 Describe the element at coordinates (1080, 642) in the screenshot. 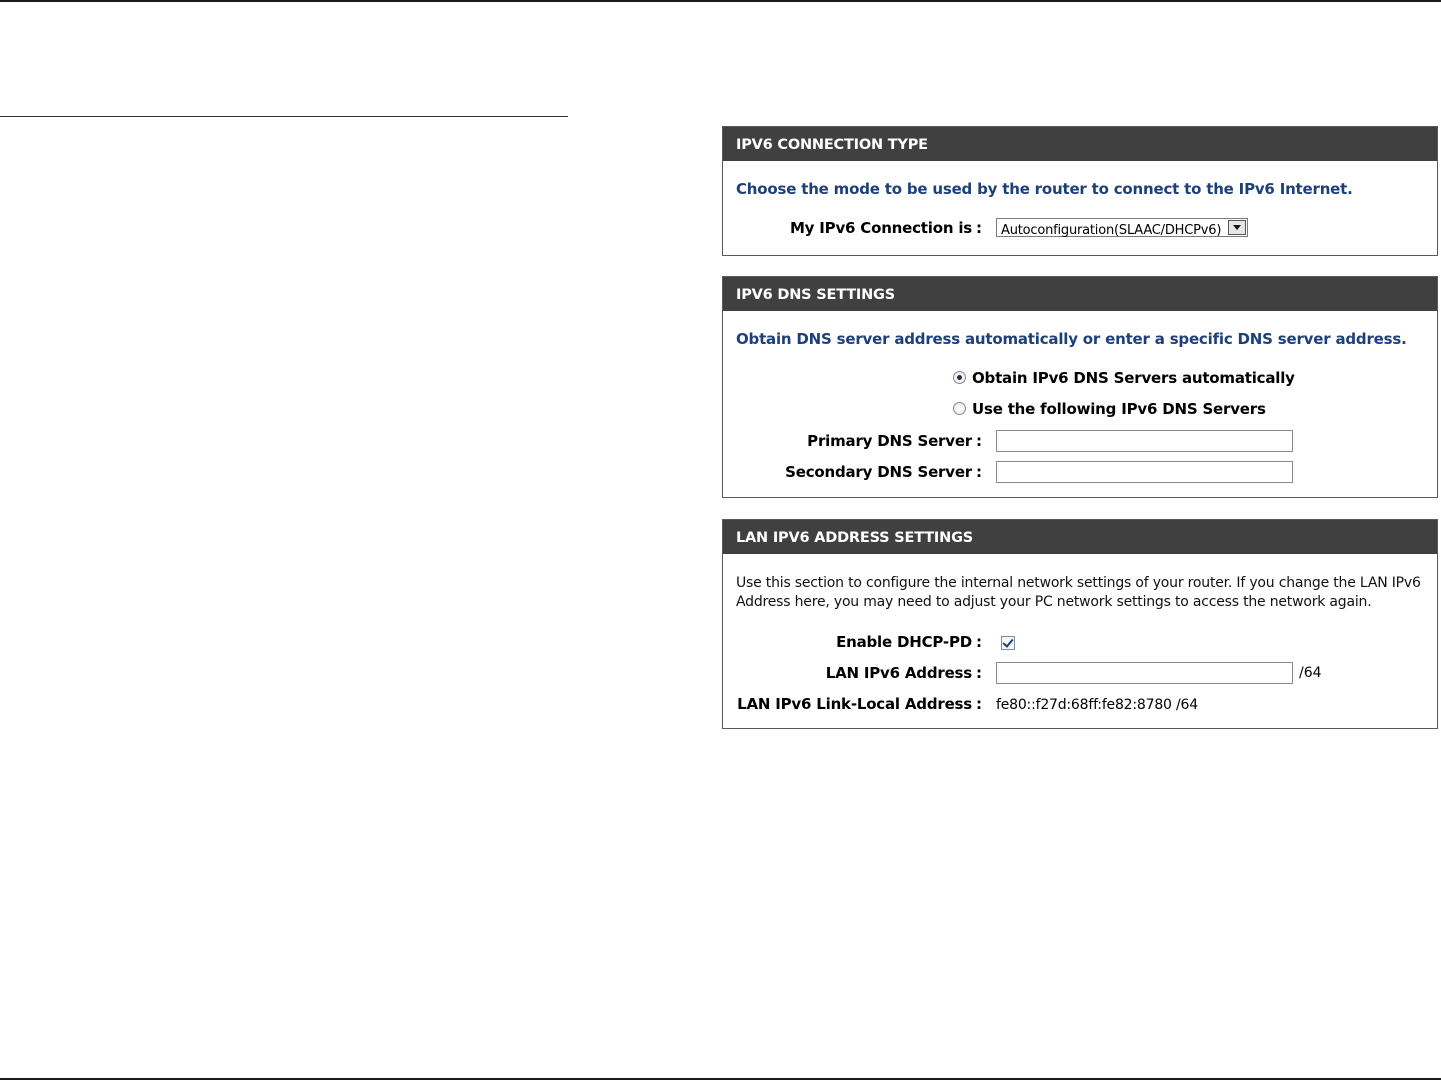

I see `dhcp-pd-row: Enable DHCP-PD :` at that location.